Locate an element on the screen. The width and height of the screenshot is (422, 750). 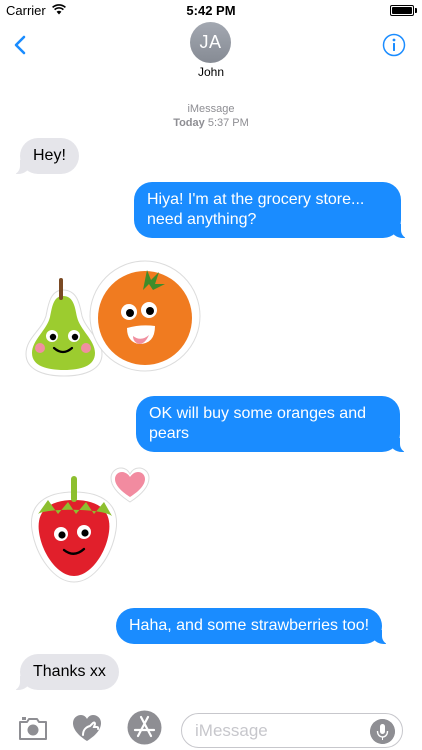
digital-touch-heart-icon is located at coordinates (87, 728).